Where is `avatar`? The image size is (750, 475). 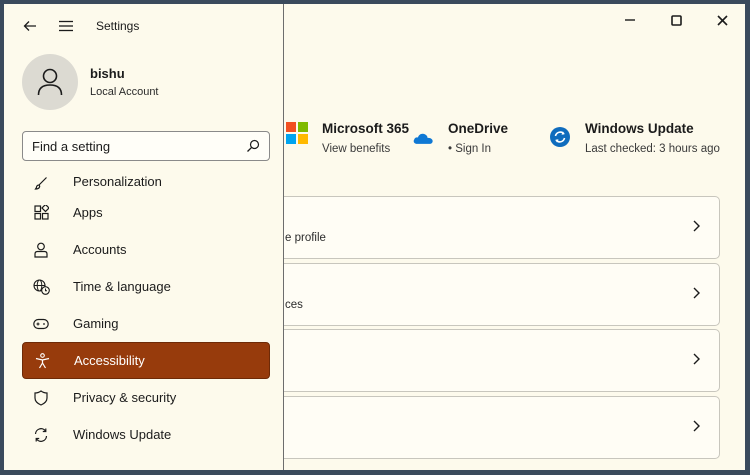 avatar is located at coordinates (50, 82).